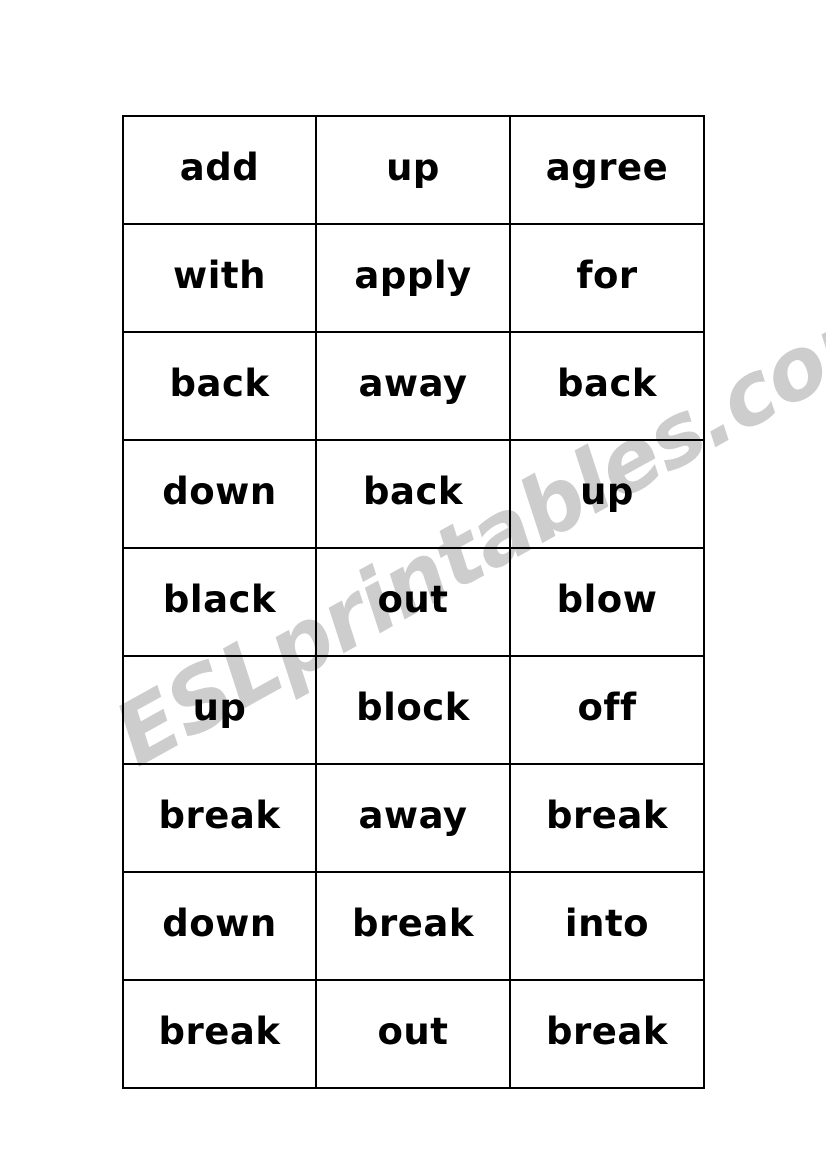 The height and width of the screenshot is (1169, 826). Describe the element at coordinates (607, 707) in the screenshot. I see `cell-word: off` at that location.